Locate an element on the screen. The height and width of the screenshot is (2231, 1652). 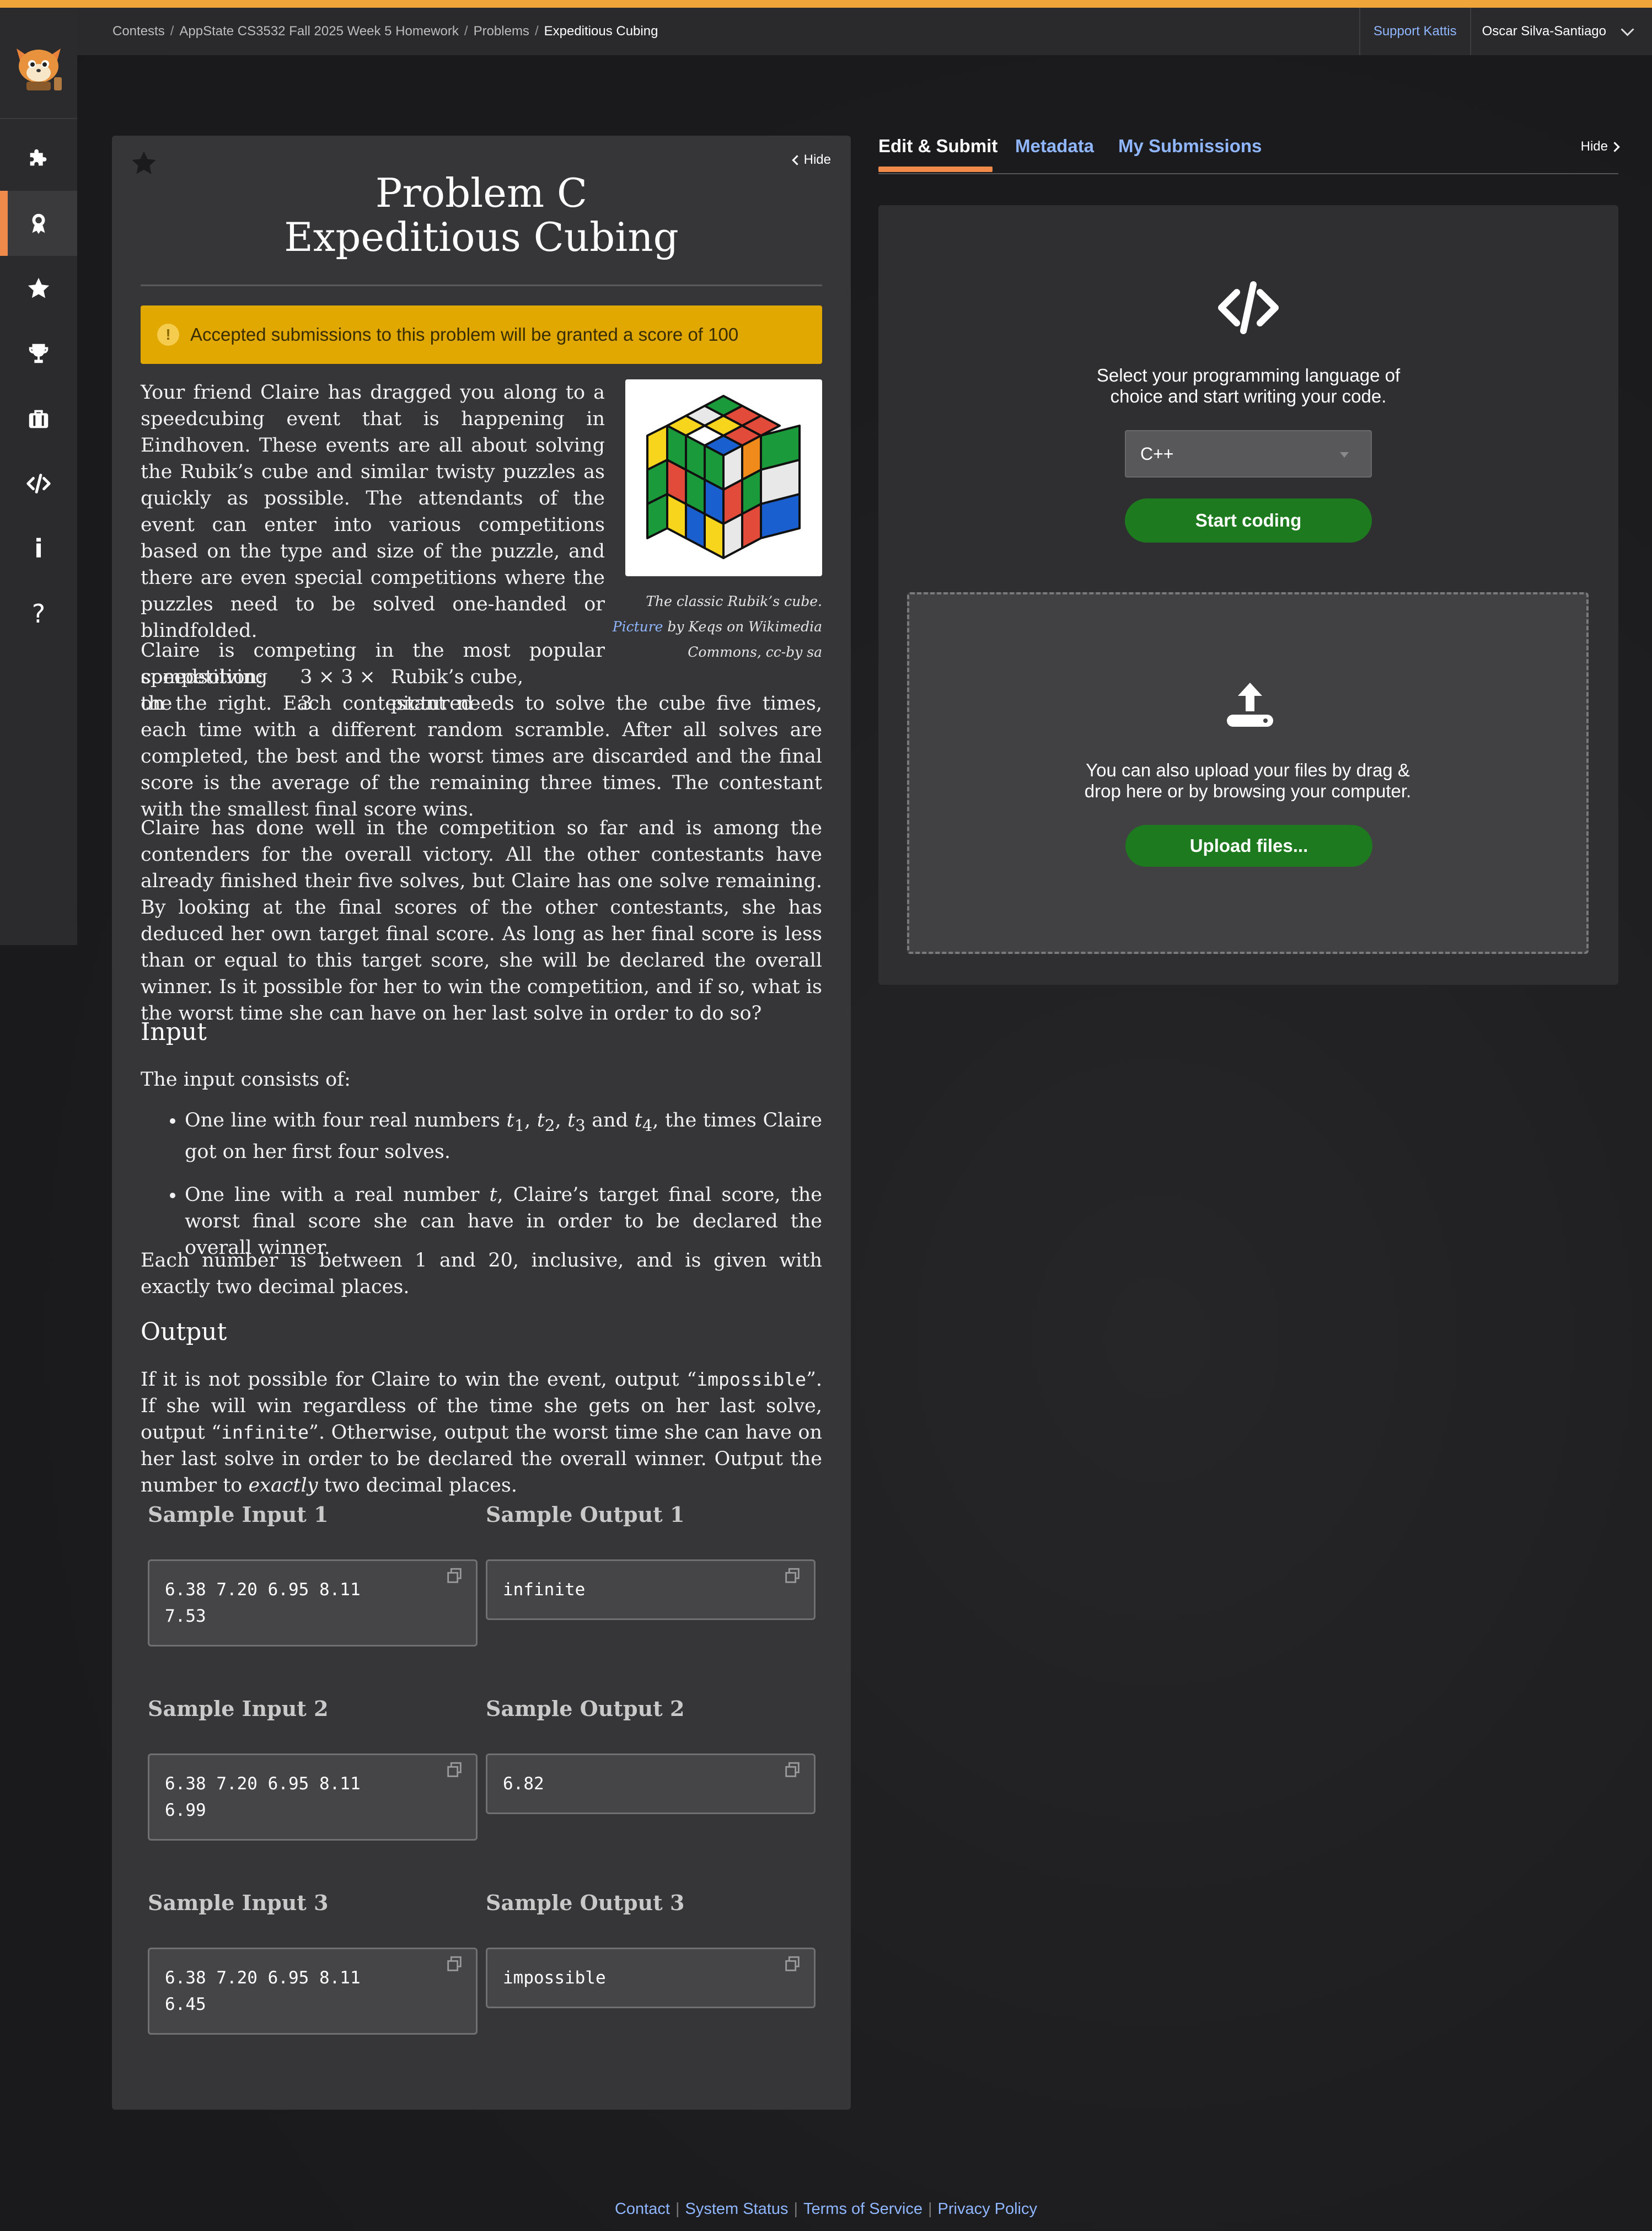
footer-contact-link: Contact is located at coordinates (642, 2209).